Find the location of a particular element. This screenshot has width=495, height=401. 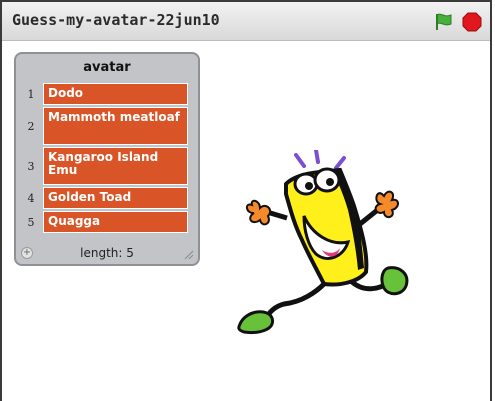

project-title: Guess-my-avatar-22jun10 is located at coordinates (116, 20).